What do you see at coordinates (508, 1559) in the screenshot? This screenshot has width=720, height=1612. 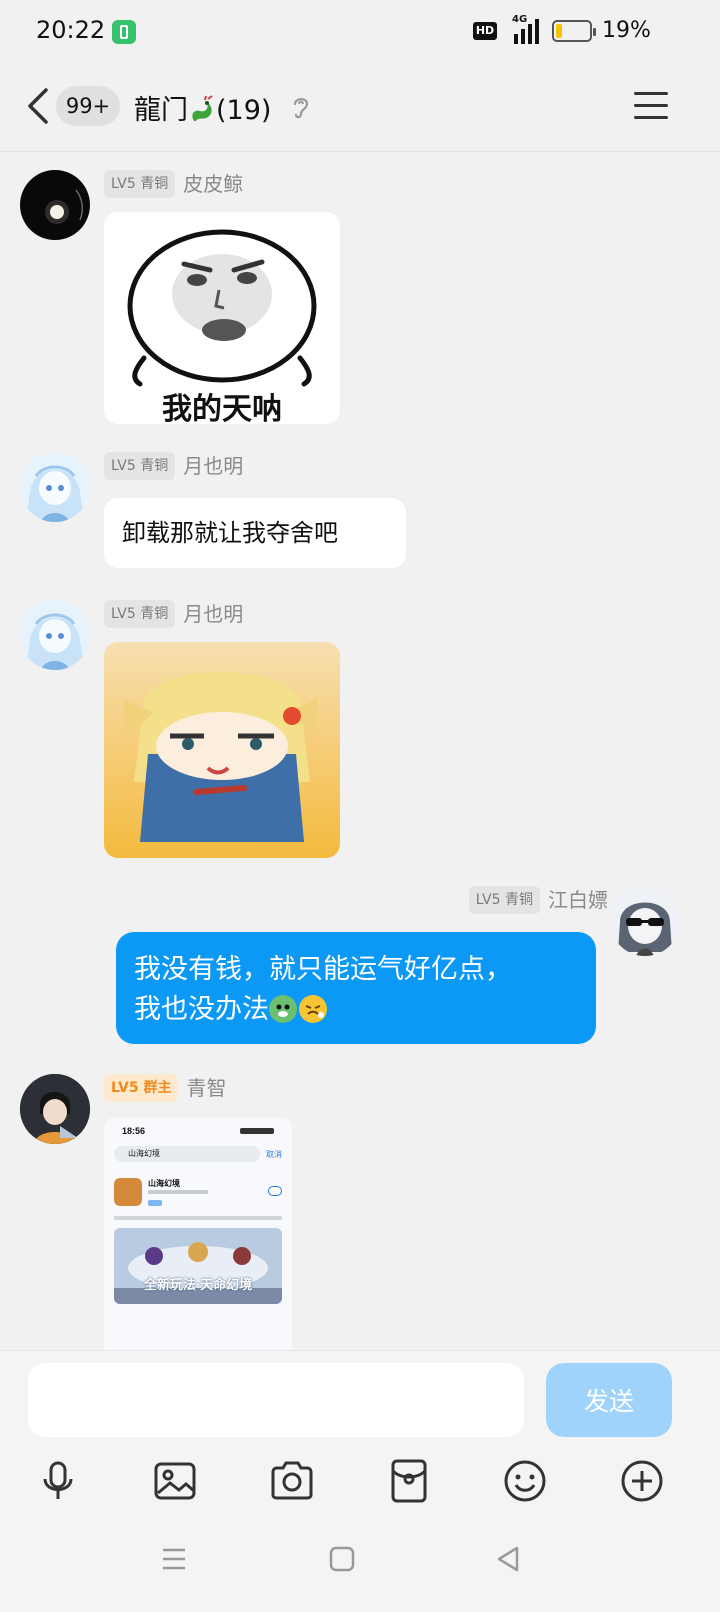 I see `nav-back-button` at bounding box center [508, 1559].